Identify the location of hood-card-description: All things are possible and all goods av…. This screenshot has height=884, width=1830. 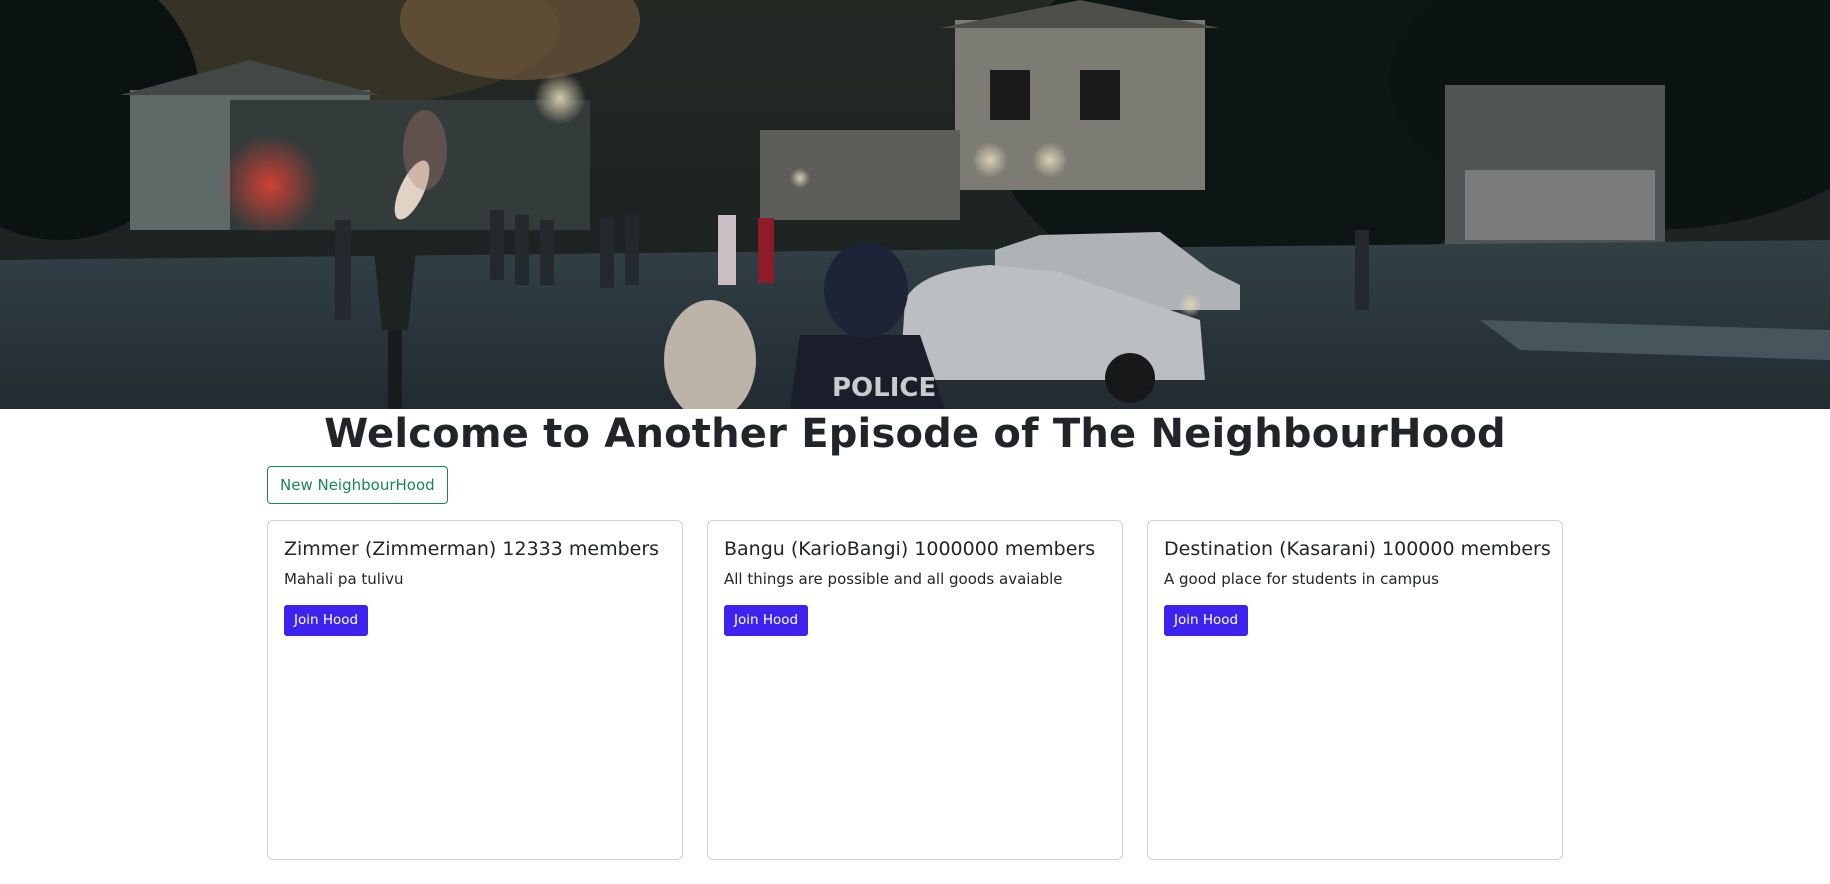
(893, 579).